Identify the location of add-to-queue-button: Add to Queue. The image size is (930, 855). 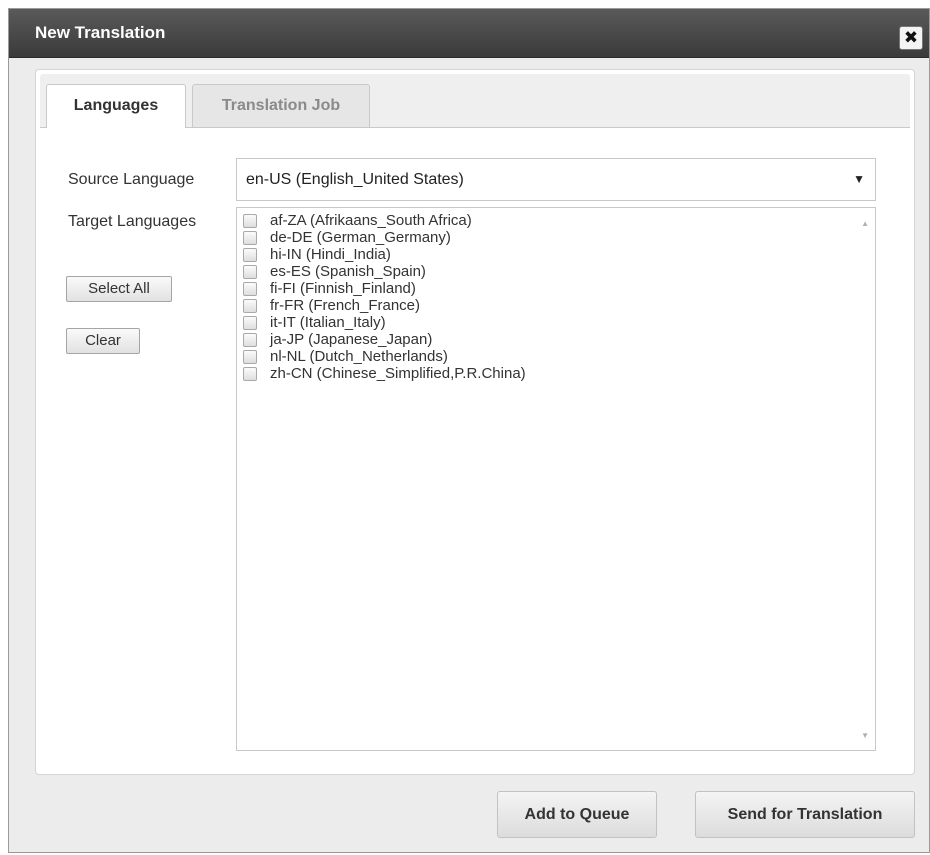
(577, 814).